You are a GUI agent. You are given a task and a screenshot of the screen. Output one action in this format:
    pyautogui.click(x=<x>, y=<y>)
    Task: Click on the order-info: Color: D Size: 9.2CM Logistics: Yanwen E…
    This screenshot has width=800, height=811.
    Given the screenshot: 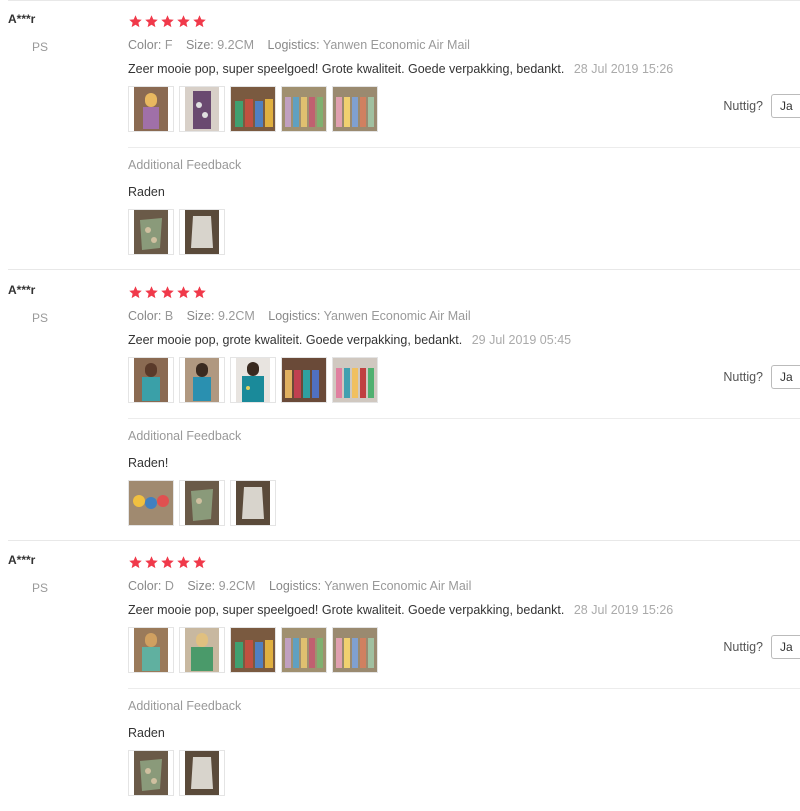 What is the action you would take?
    pyautogui.click(x=299, y=586)
    